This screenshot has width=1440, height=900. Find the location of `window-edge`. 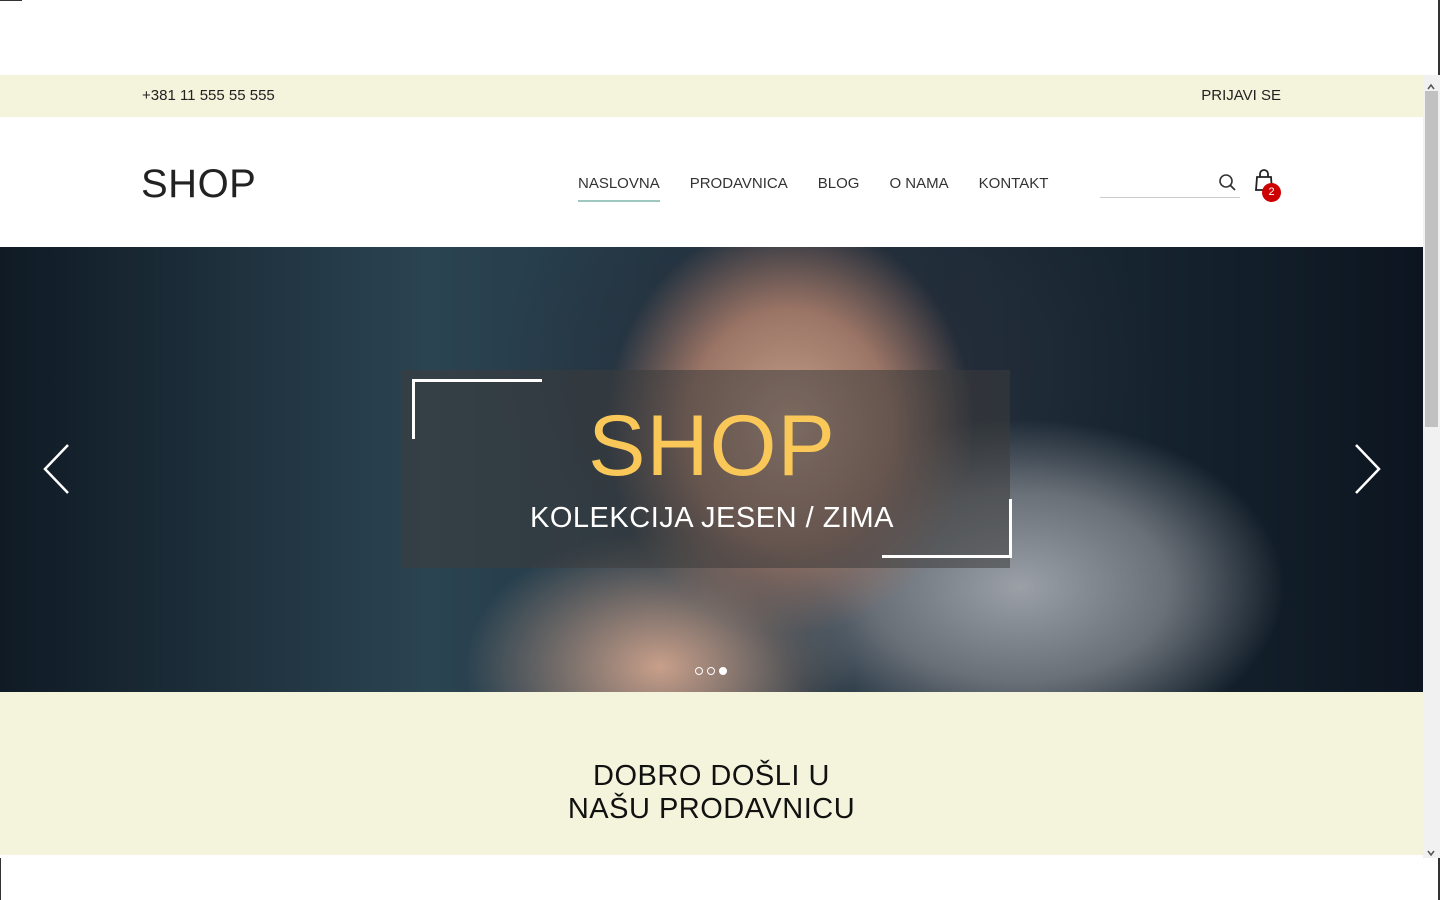

window-edge is located at coordinates (0, 879).